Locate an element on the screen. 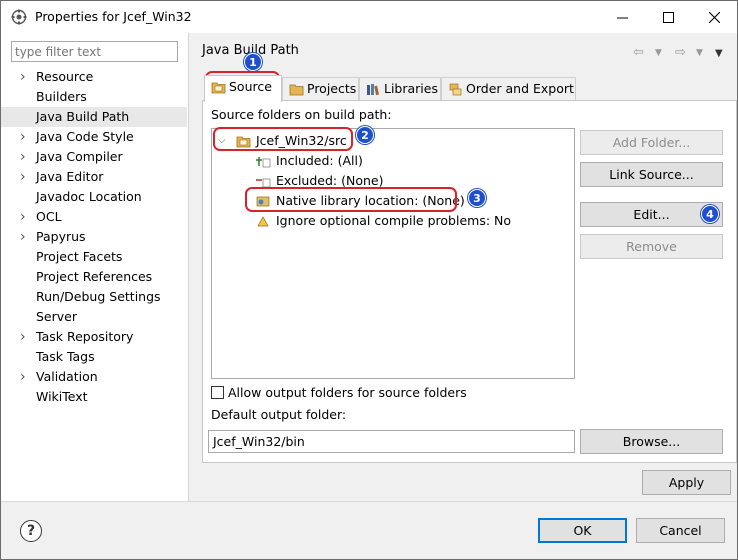 The image size is (738, 560). back-dropdown-icon: ▼ is located at coordinates (658, 53).